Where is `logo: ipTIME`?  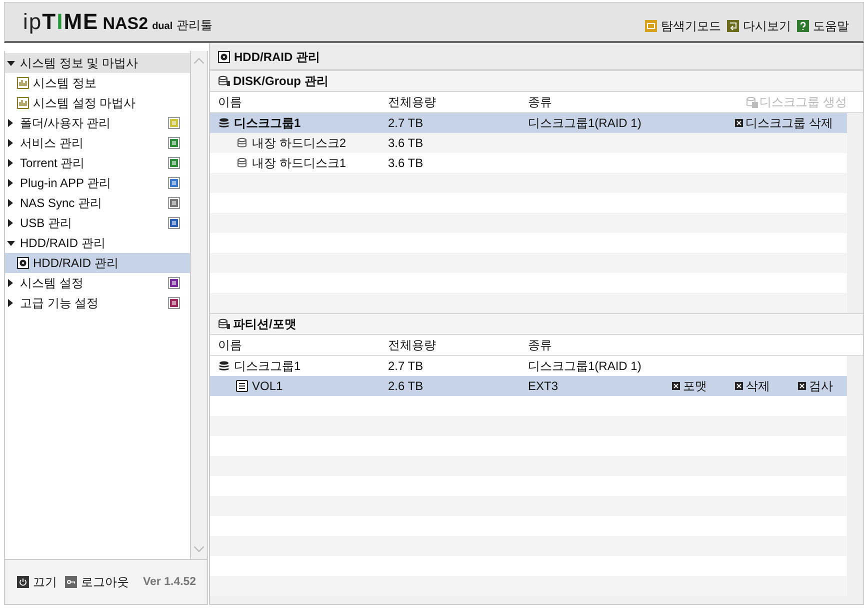 logo: ipTIME is located at coordinates (61, 22).